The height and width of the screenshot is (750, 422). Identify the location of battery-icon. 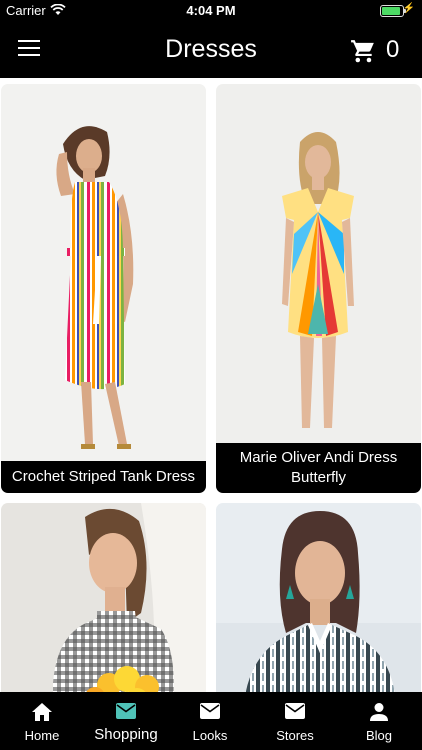
(393, 11).